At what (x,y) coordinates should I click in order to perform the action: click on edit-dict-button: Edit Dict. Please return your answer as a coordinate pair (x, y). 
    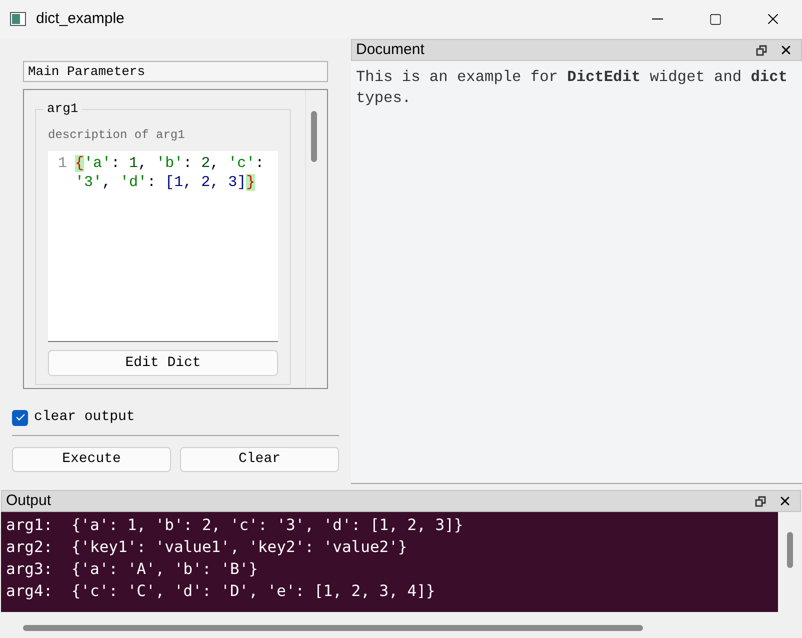
    Looking at the image, I should click on (163, 363).